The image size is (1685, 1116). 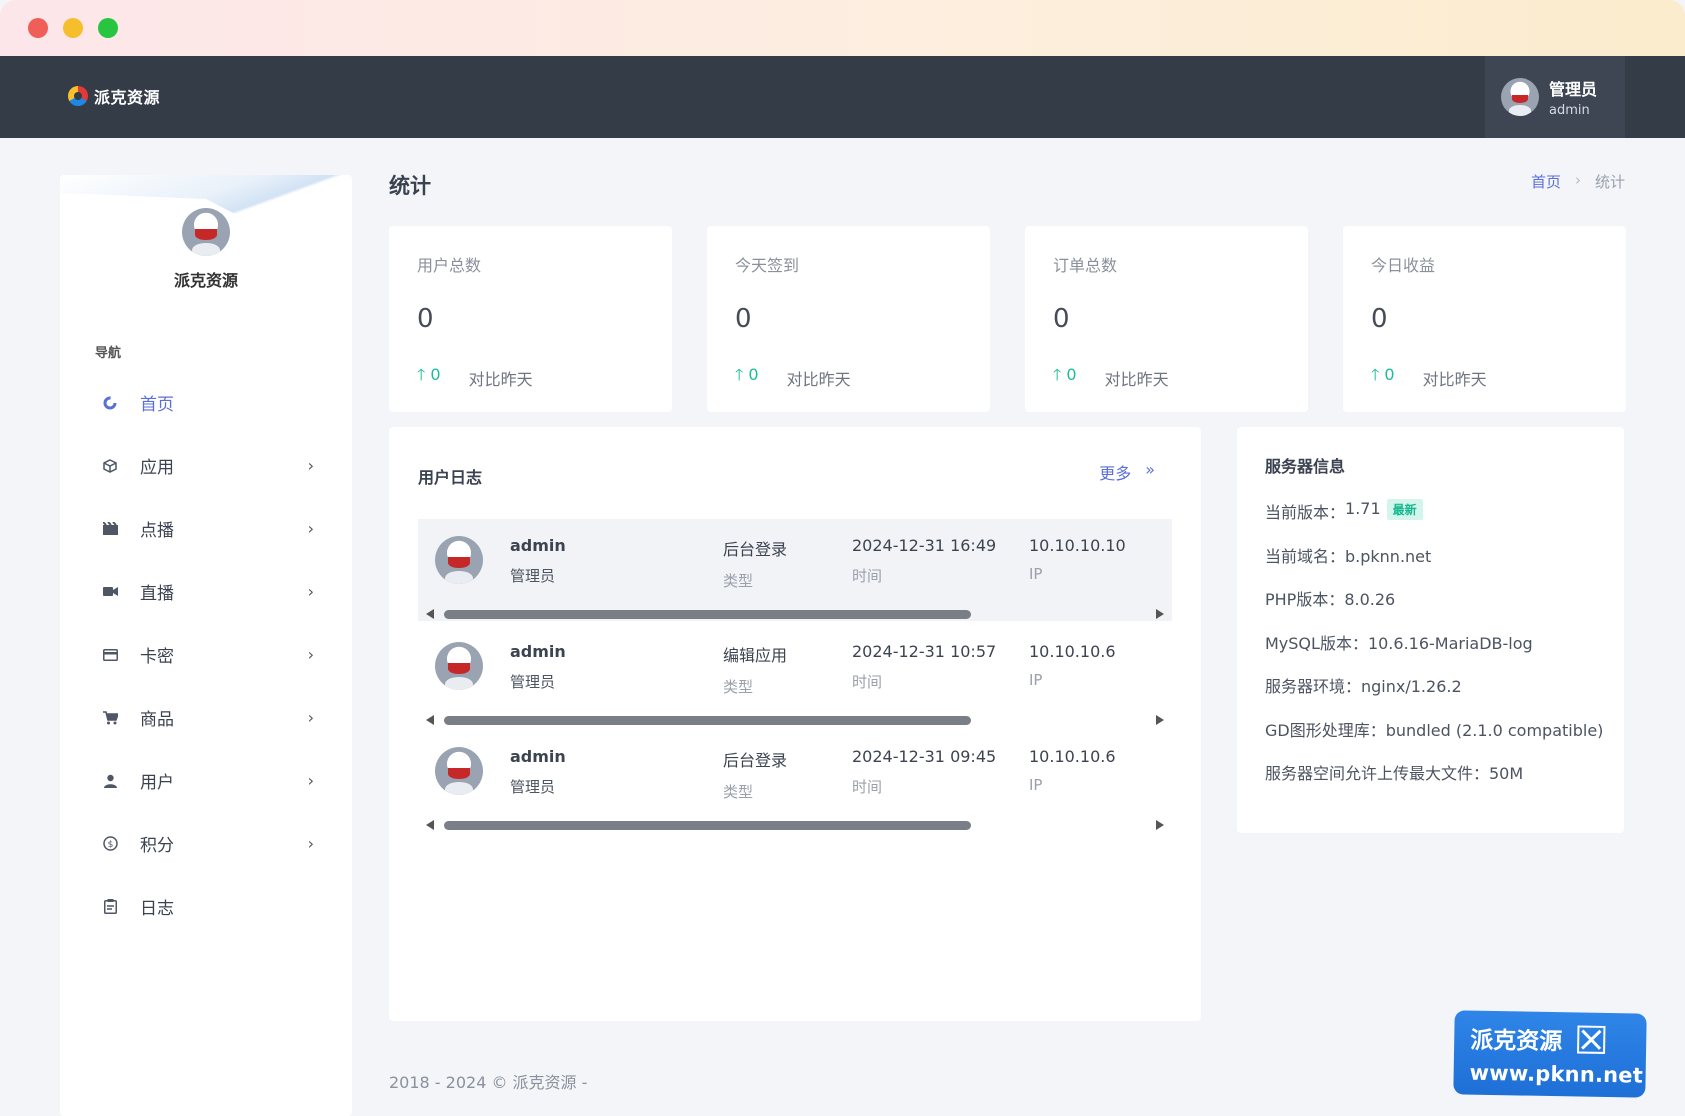 I want to click on sidebar-item-label: 积分, so click(x=157, y=846).